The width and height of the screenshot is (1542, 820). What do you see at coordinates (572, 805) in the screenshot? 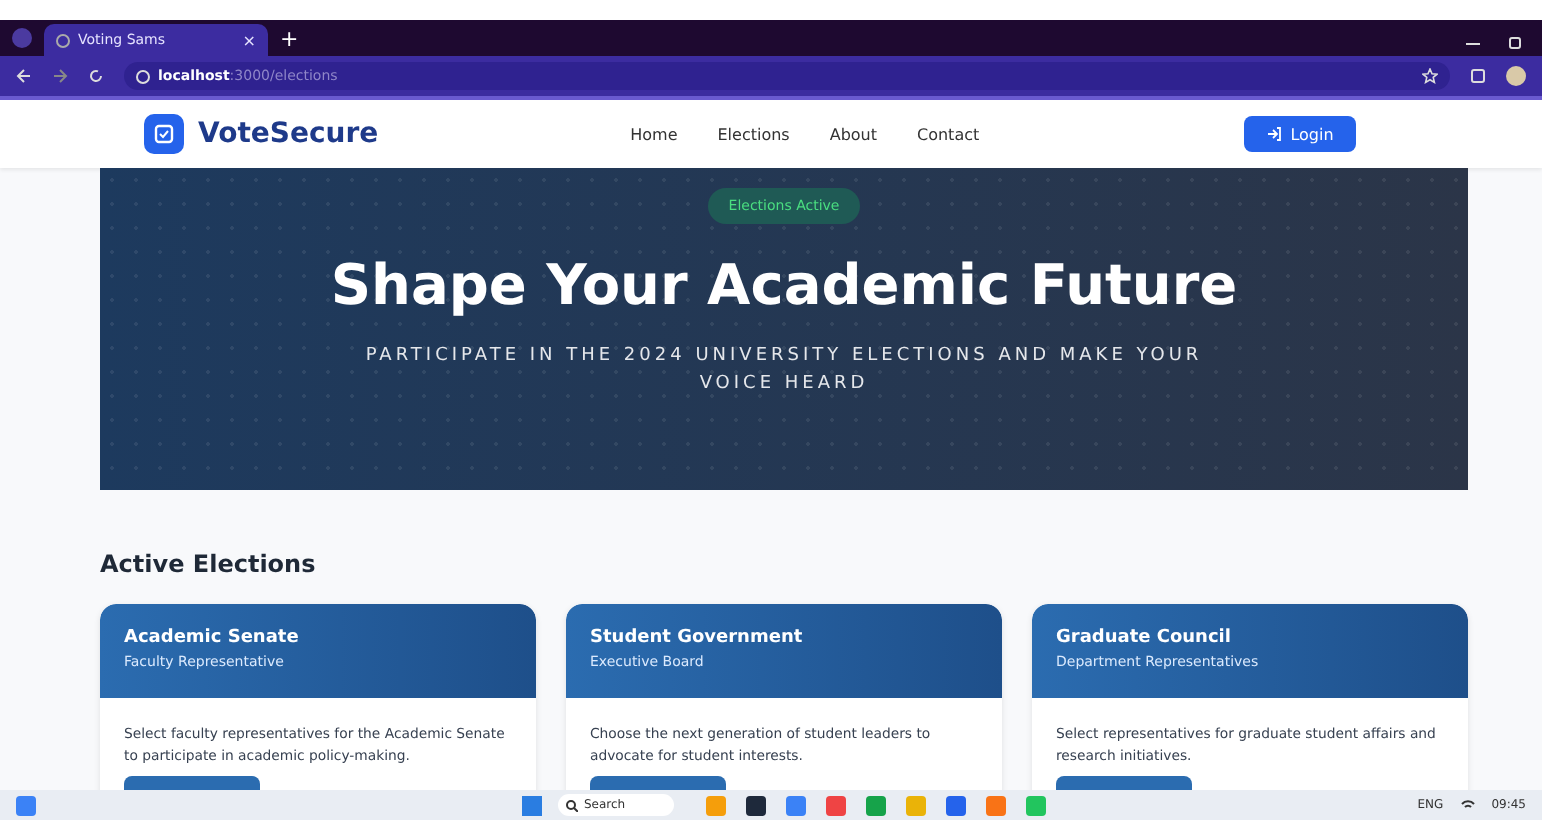
I see `search-icon` at bounding box center [572, 805].